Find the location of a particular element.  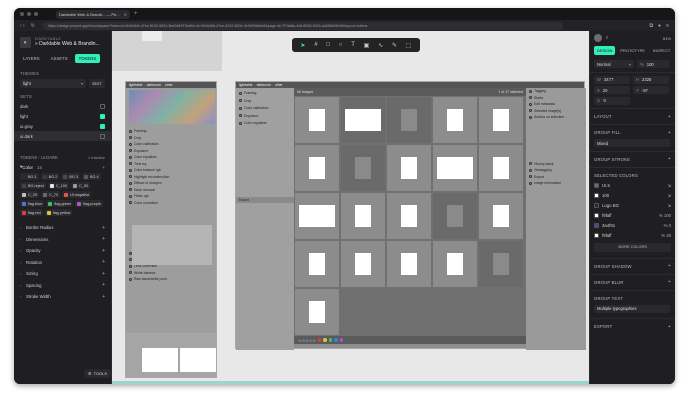

add-fill-icon: + is located at coordinates (669, 133).